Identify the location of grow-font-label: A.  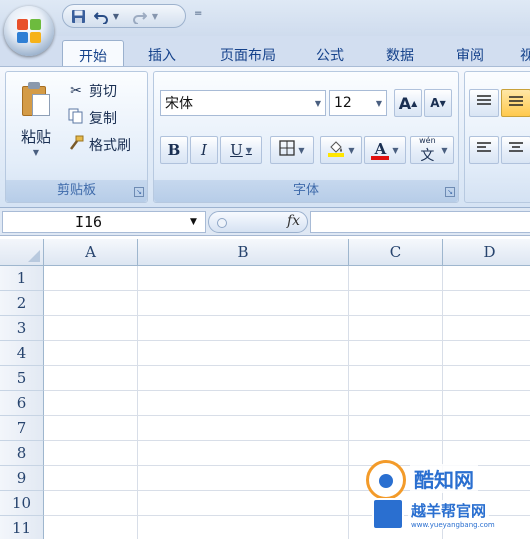
(405, 103).